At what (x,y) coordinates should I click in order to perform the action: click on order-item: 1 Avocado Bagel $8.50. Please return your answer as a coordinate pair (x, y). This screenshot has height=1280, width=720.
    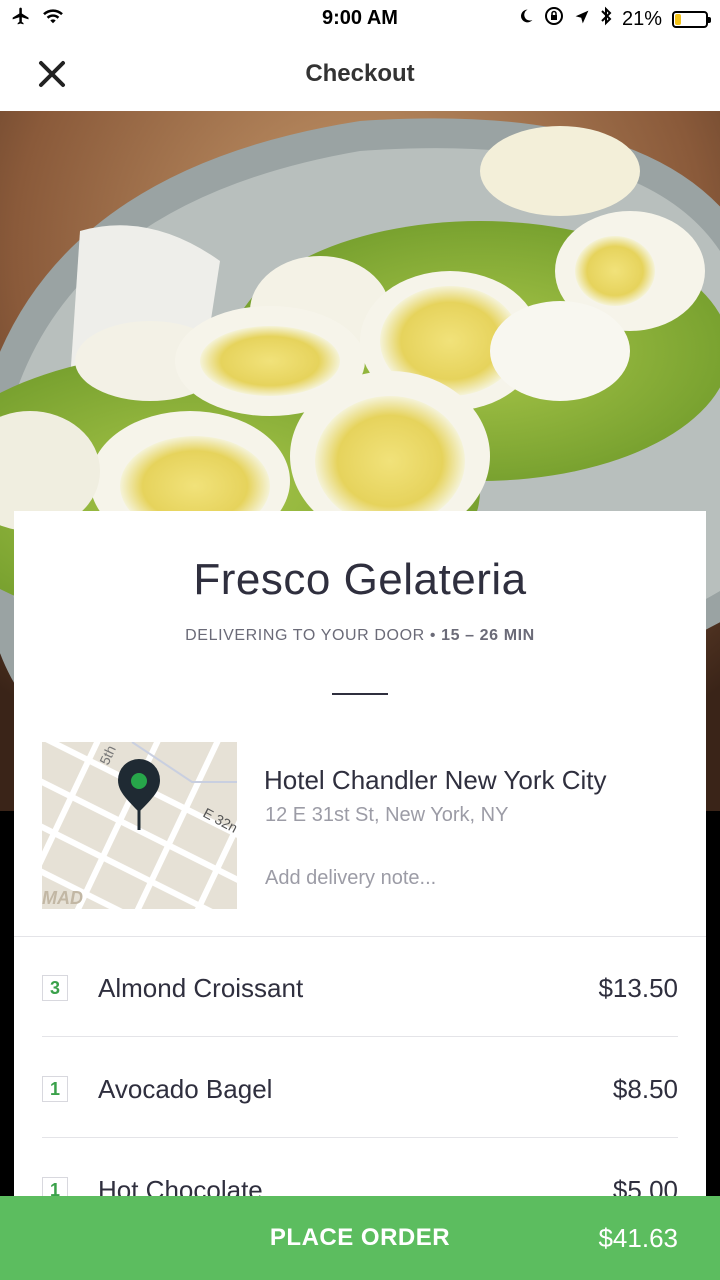
    Looking at the image, I should click on (360, 1088).